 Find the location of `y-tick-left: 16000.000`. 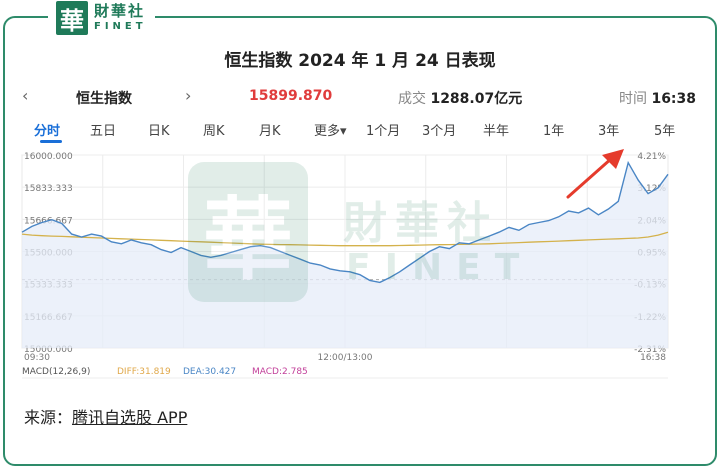

y-tick-left: 16000.000 is located at coordinates (48, 157).